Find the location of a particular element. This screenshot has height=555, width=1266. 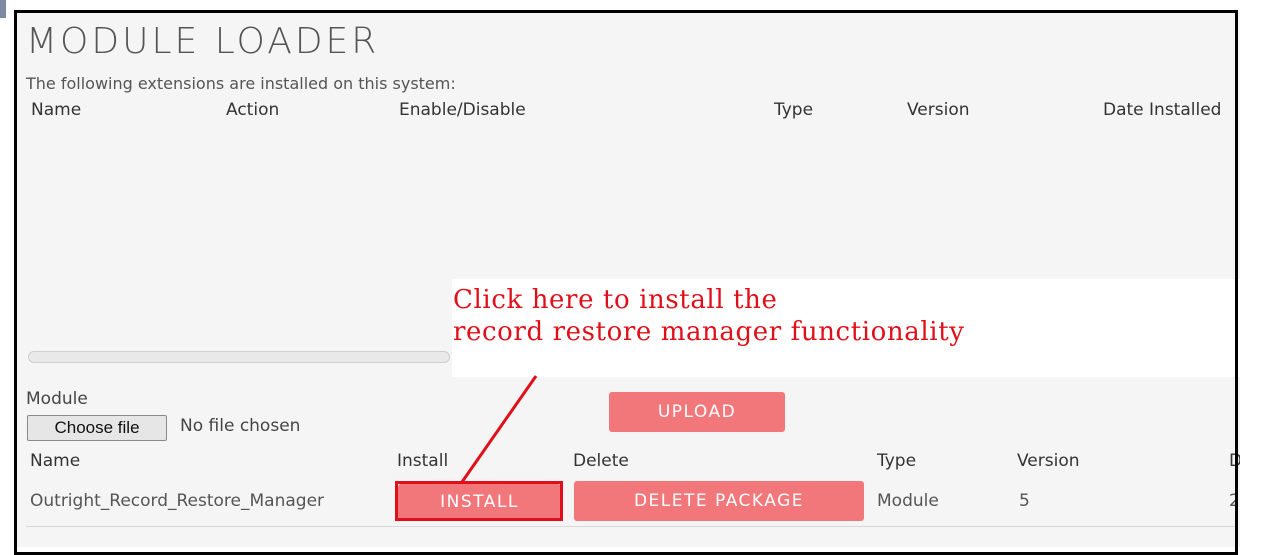

annotation-arrow-line is located at coordinates (499, 429).